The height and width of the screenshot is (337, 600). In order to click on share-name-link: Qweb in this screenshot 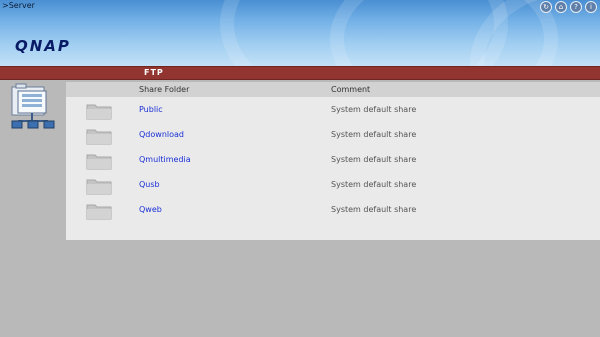, I will do `click(150, 209)`.